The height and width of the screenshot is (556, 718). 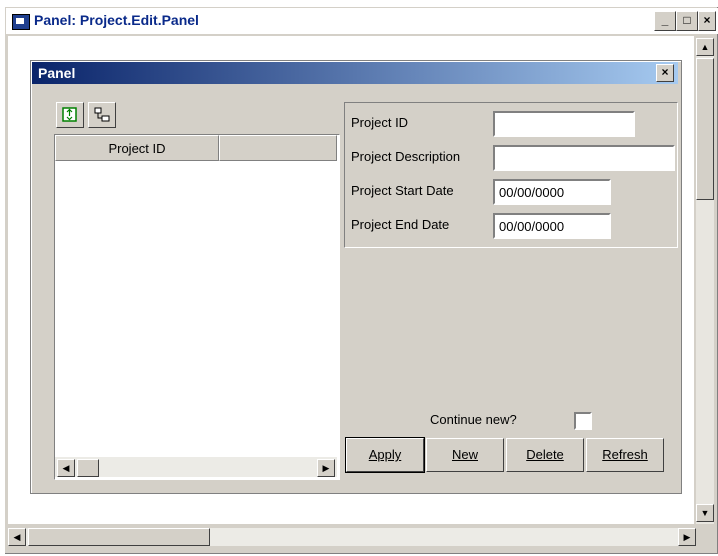 I want to click on project-description-field, so click(x=584, y=158).